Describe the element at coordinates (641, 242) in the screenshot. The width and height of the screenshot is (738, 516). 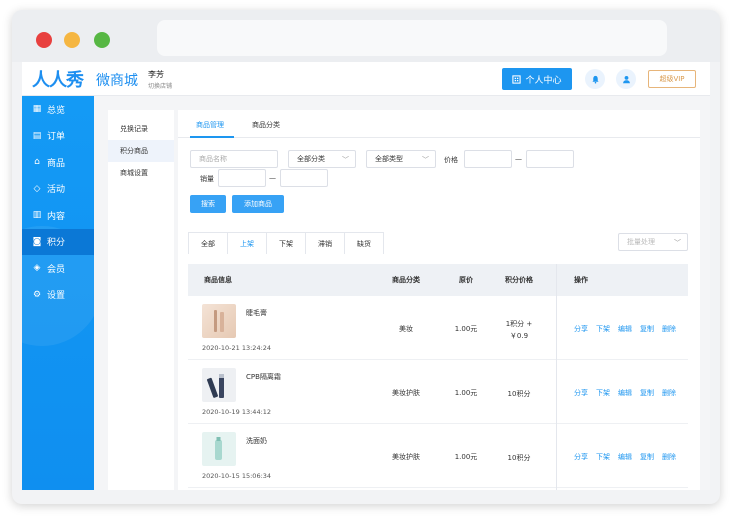
I see `batch-action-value: 批量处理` at that location.